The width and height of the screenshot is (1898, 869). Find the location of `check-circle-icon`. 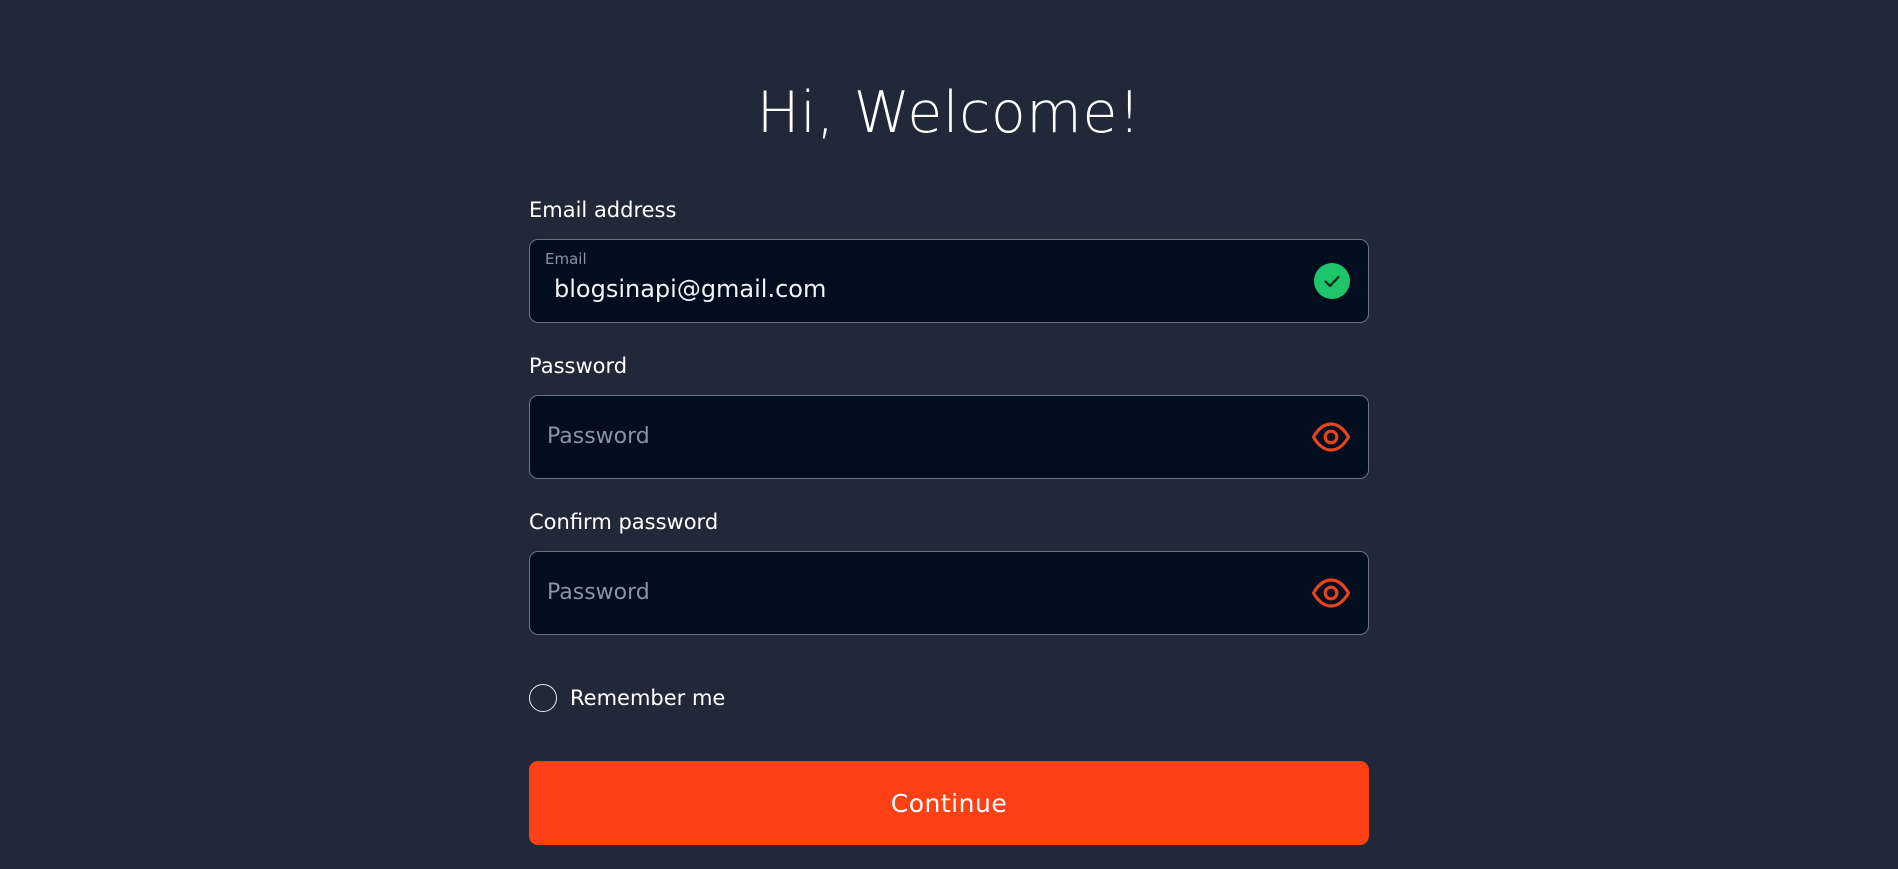

check-circle-icon is located at coordinates (1332, 281).